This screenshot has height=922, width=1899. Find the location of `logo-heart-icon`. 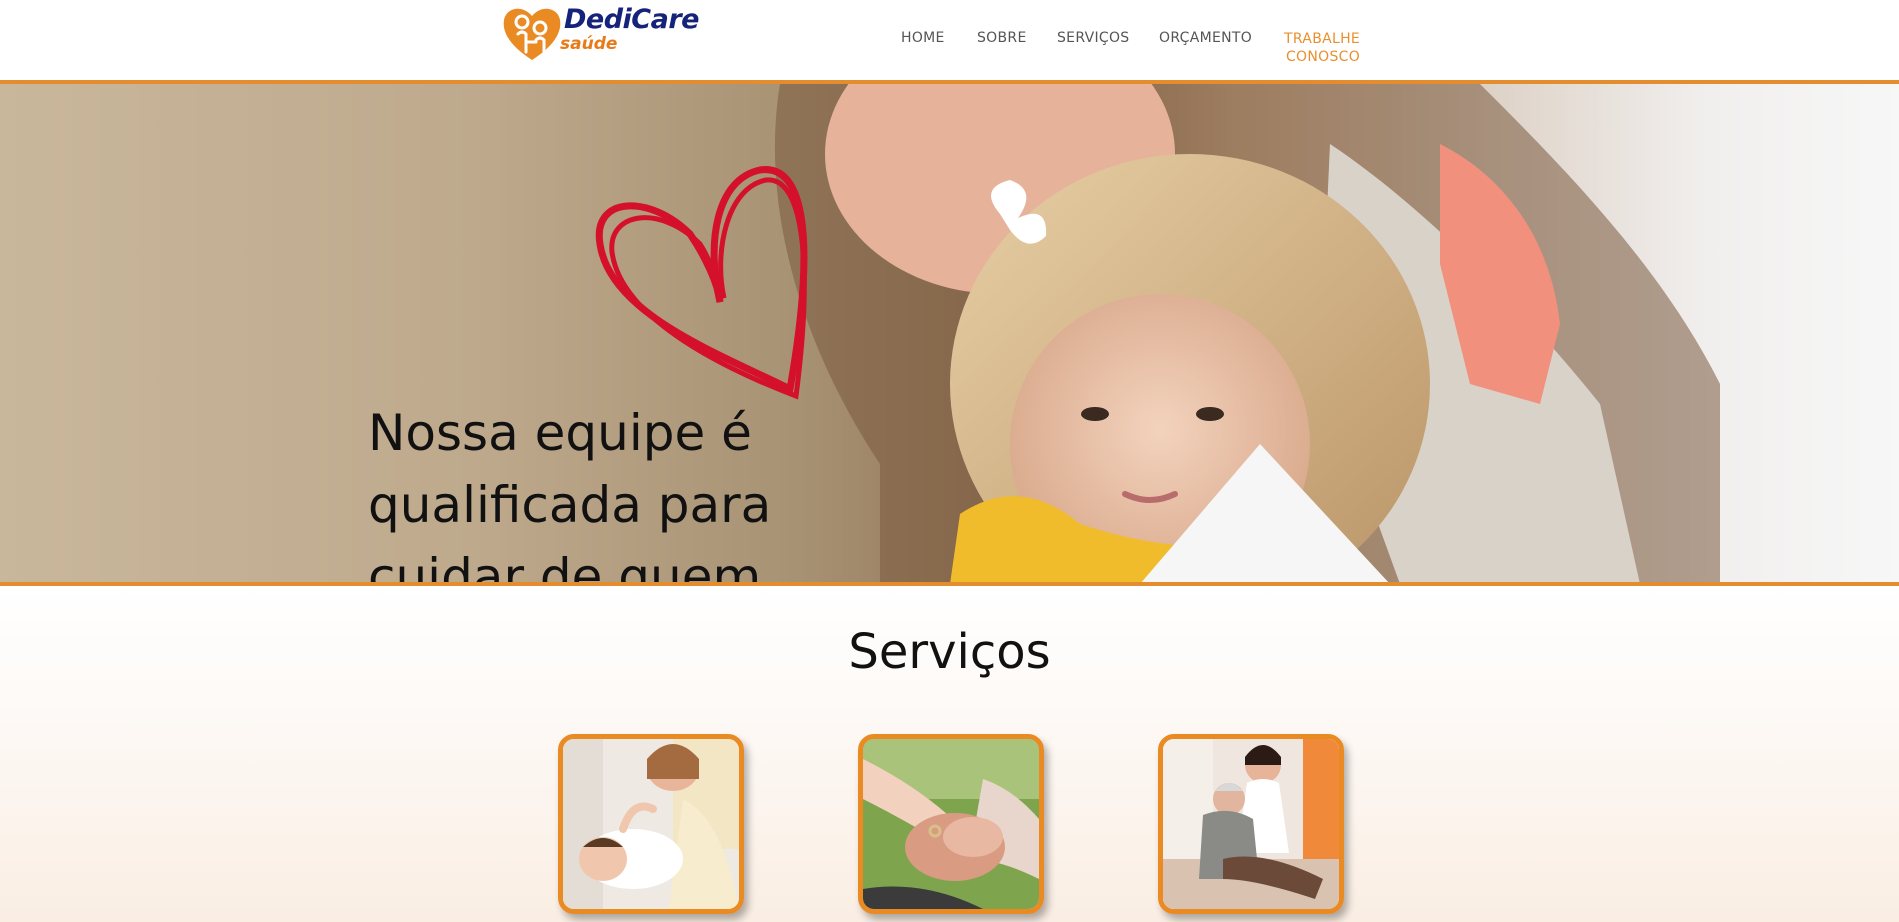

logo-heart-icon is located at coordinates (532, 34).